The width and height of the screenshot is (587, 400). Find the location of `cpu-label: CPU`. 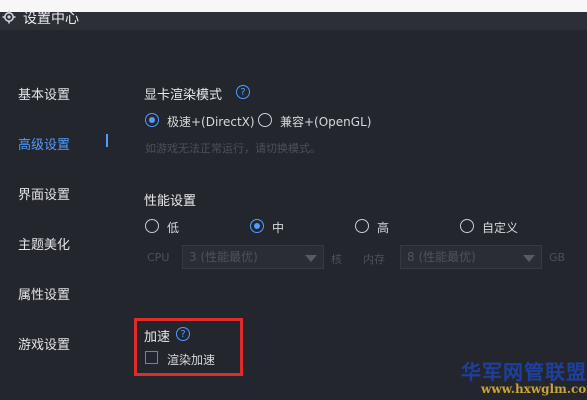

cpu-label: CPU is located at coordinates (158, 257).